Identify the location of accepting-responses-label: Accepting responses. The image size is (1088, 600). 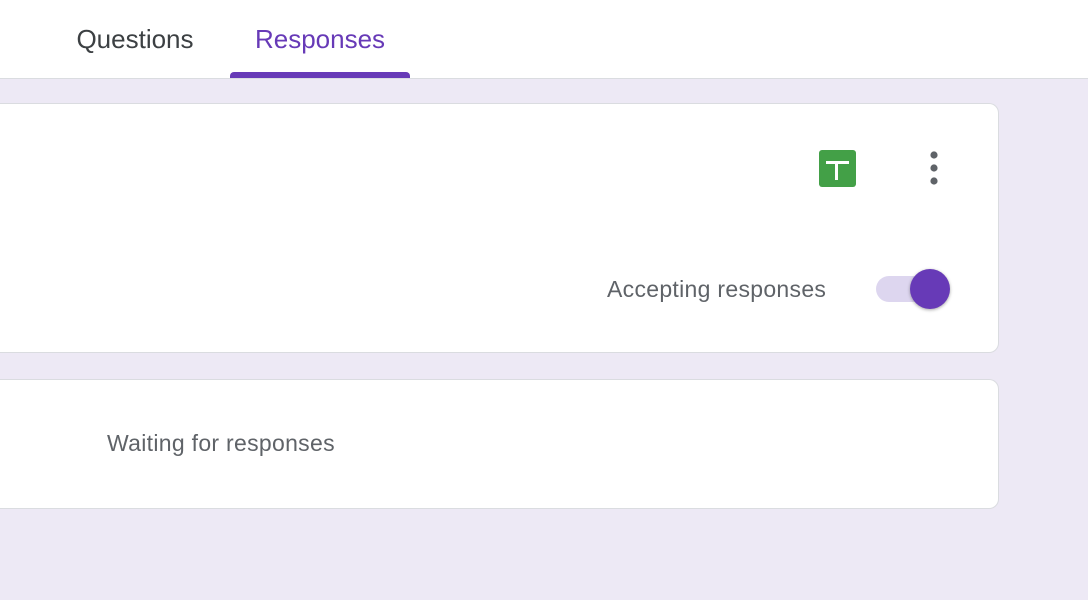
(717, 289).